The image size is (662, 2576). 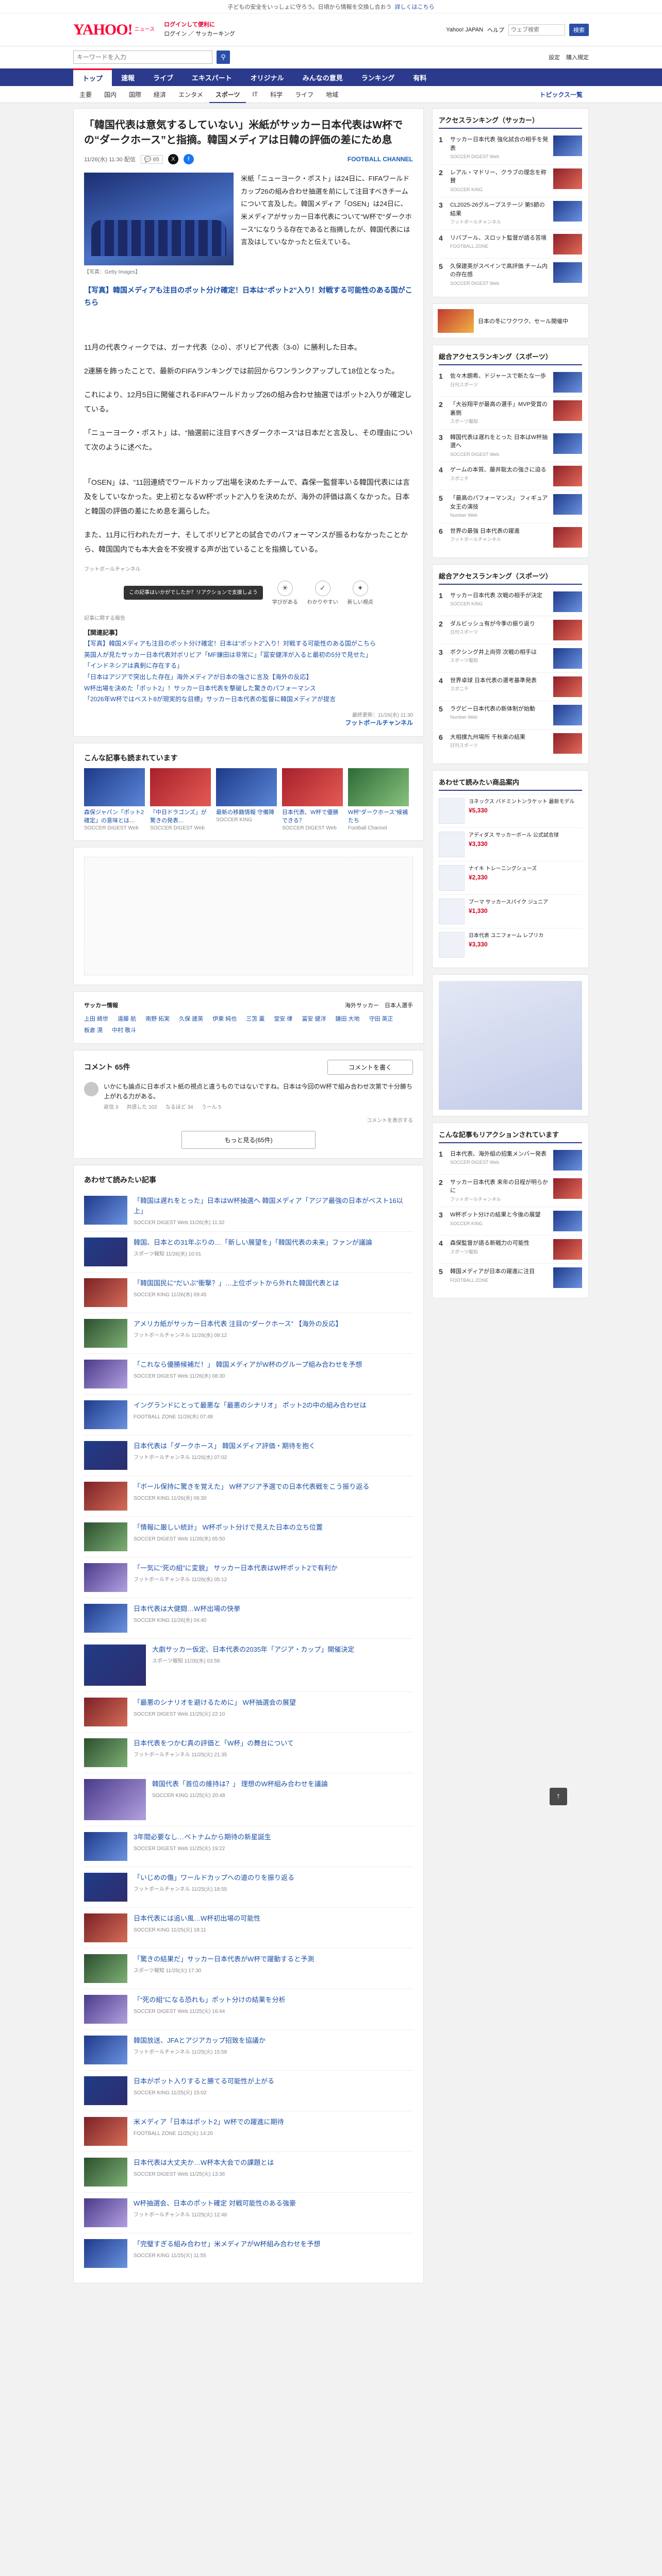 I want to click on ranking-item: 5 久保建英がスペインで高評価 チーム内の存在感 SOCCER DIGEST Web, so click(x=510, y=274).